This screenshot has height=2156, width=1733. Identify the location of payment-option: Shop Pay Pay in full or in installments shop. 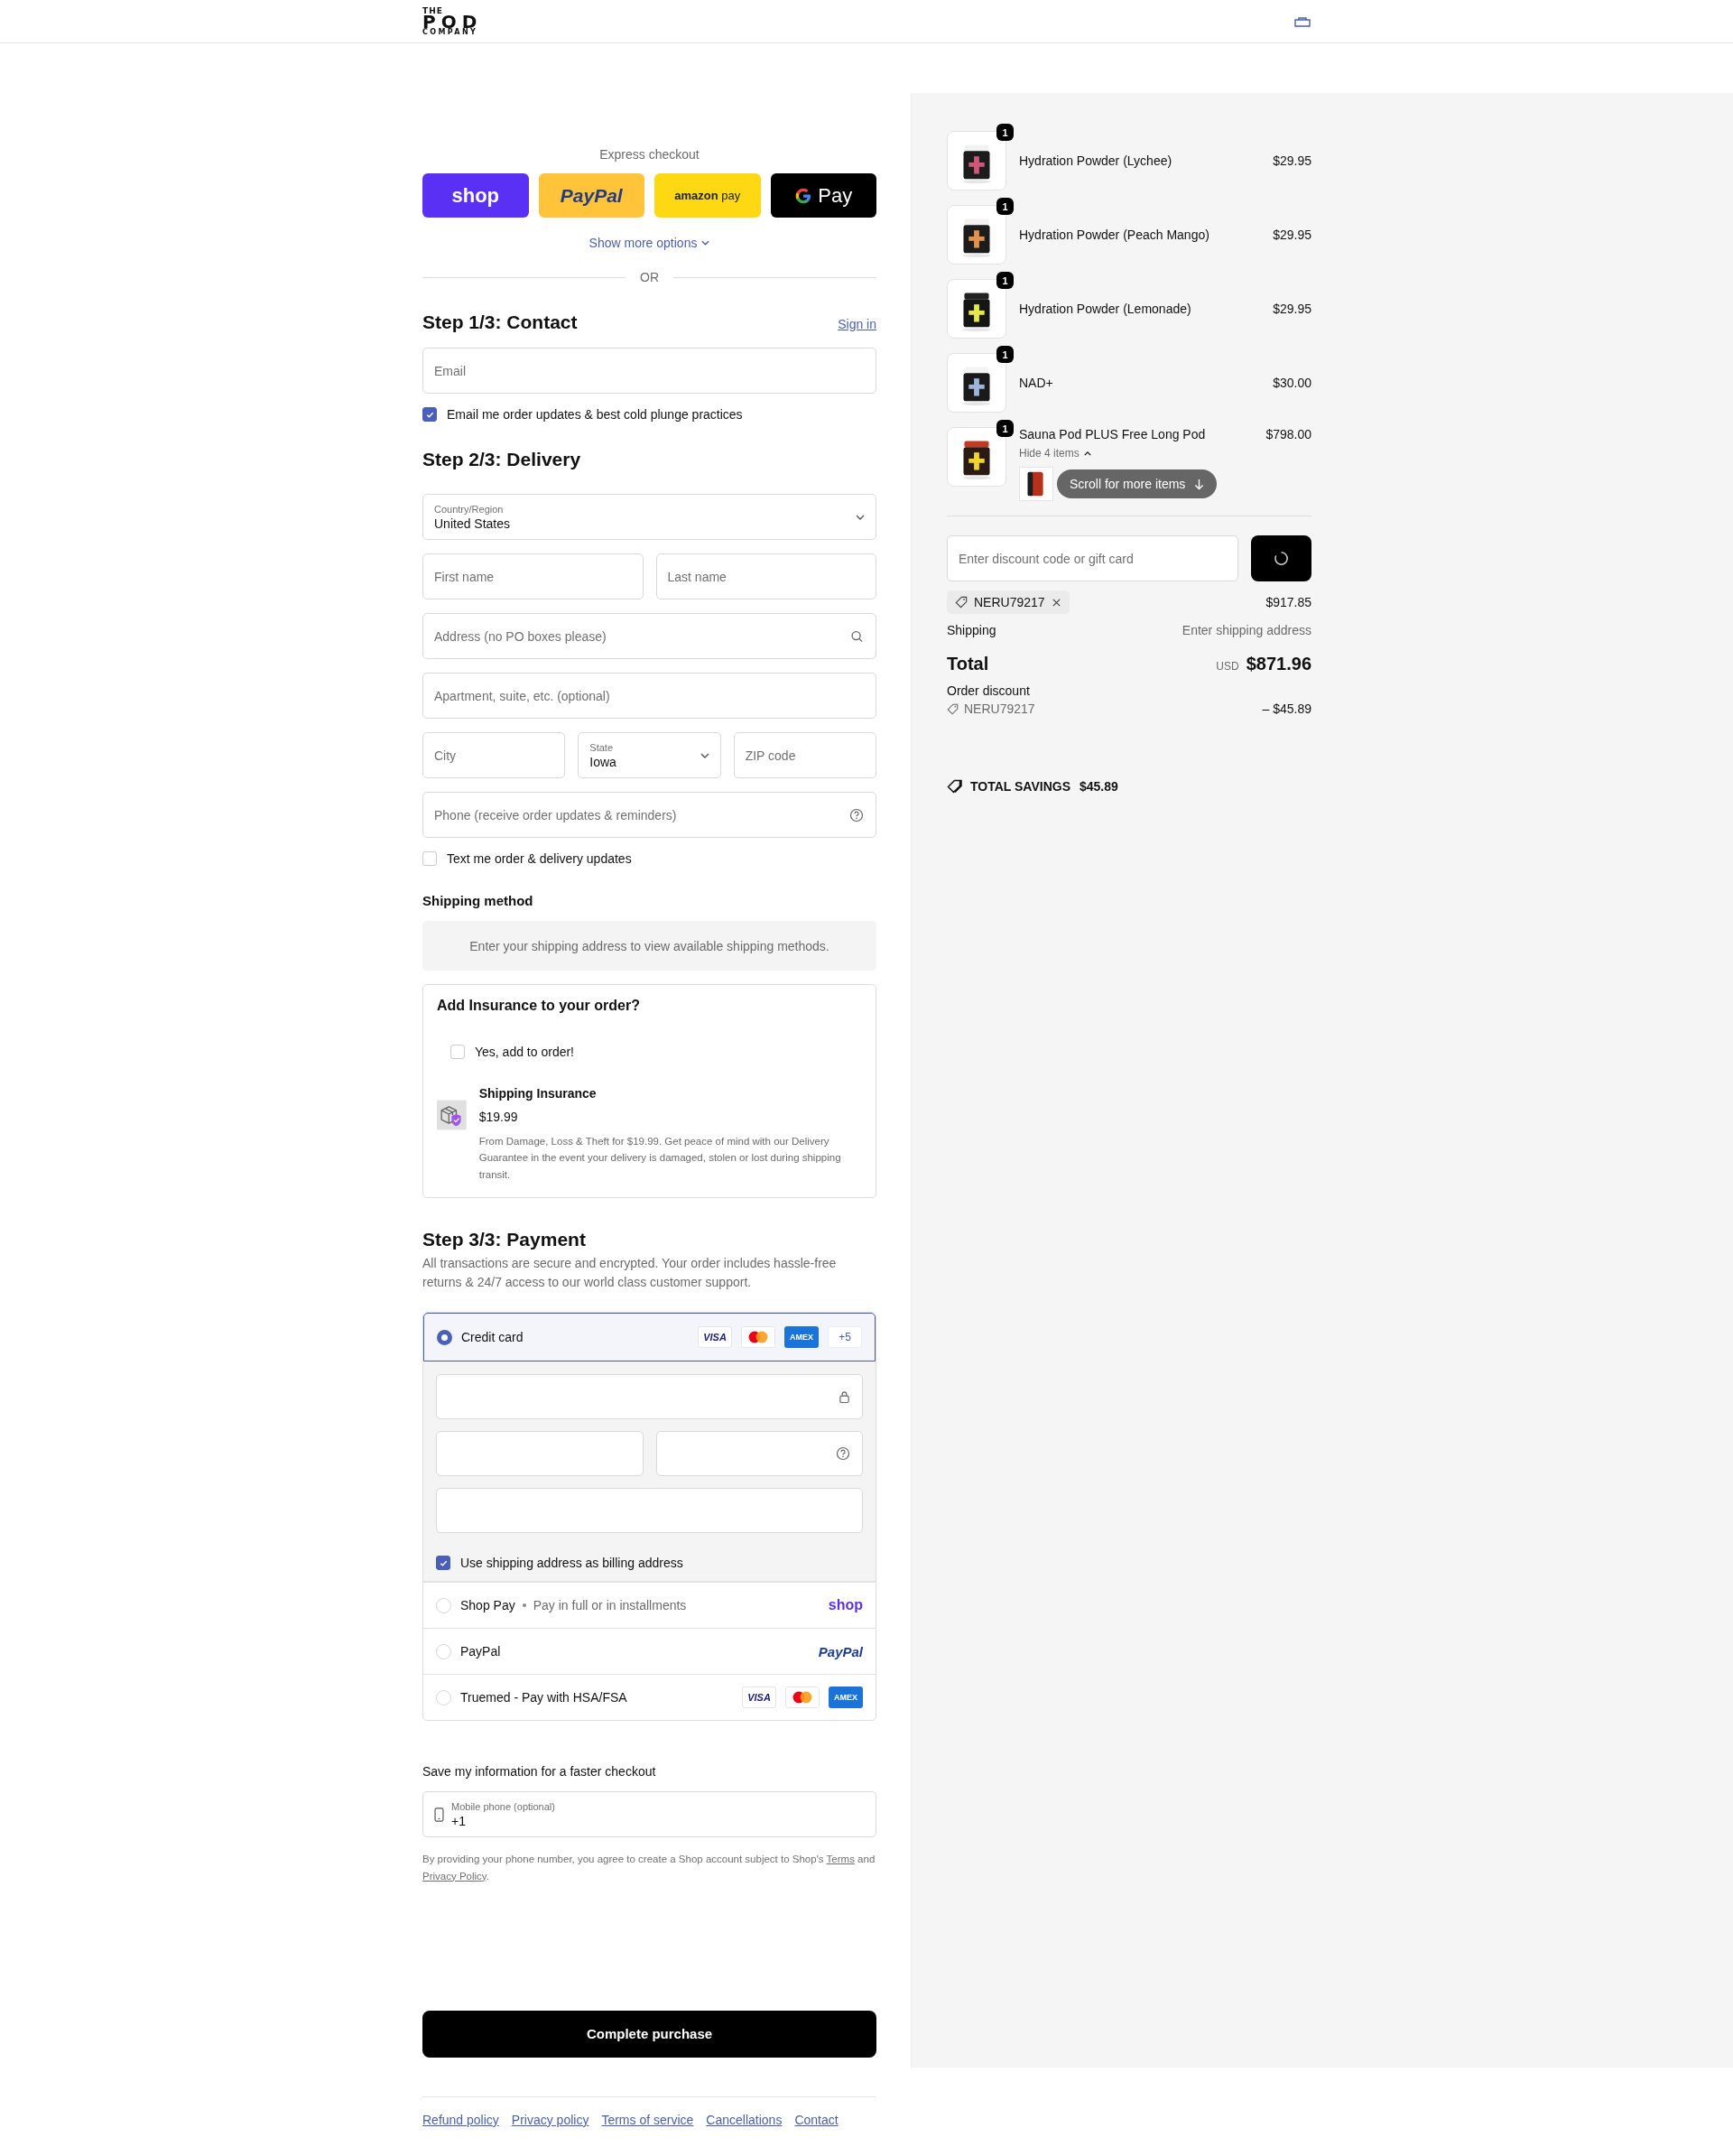
(649, 1605).